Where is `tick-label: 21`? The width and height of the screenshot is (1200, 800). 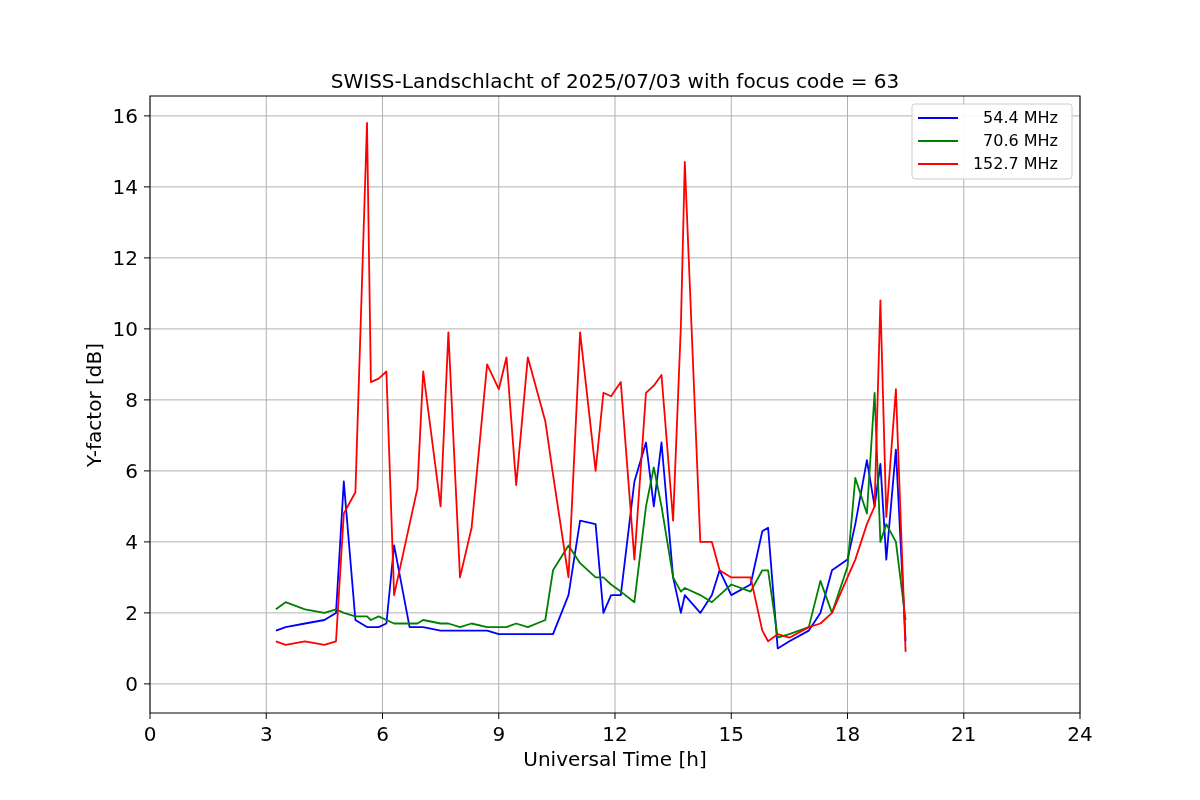 tick-label: 21 is located at coordinates (964, 734).